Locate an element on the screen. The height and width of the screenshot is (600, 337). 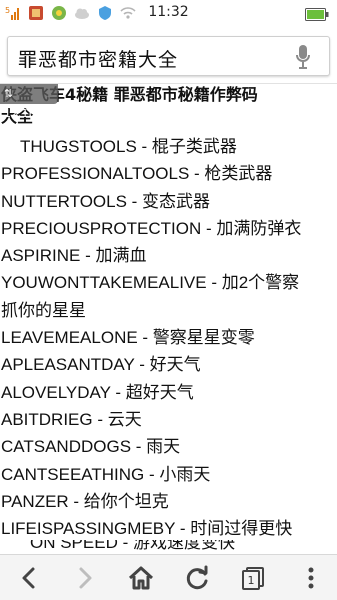
cheat-code-line: PRECIOUSPROTECTION - 加满防弹衣 is located at coordinates (151, 228).